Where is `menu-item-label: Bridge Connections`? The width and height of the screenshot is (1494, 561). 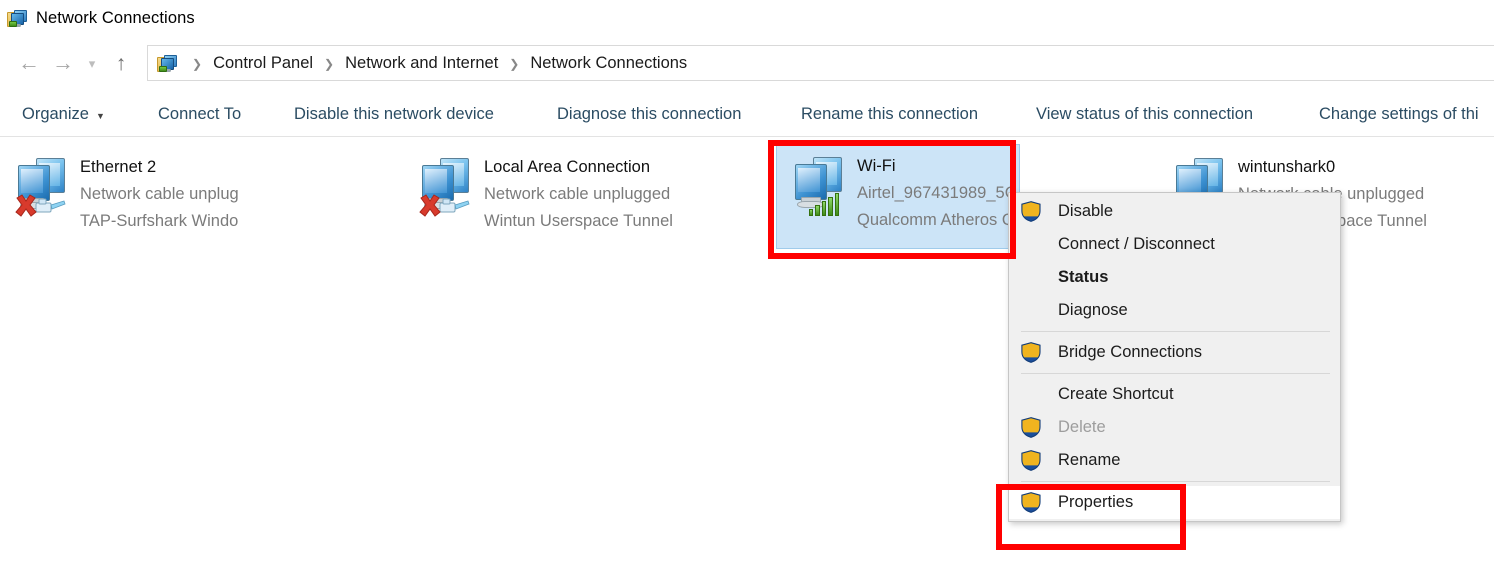 menu-item-label: Bridge Connections is located at coordinates (1130, 352).